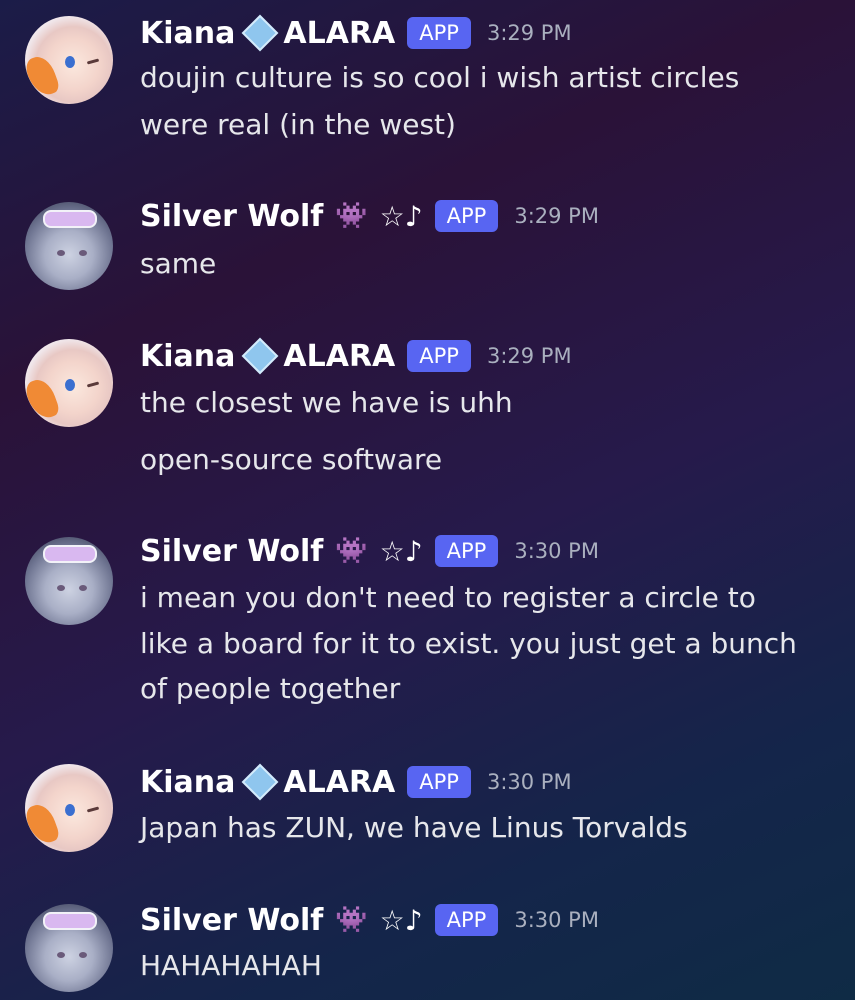 The height and width of the screenshot is (1000, 855). Describe the element at coordinates (326, 402) in the screenshot. I see `message-text: the closest we have is uhh` at that location.